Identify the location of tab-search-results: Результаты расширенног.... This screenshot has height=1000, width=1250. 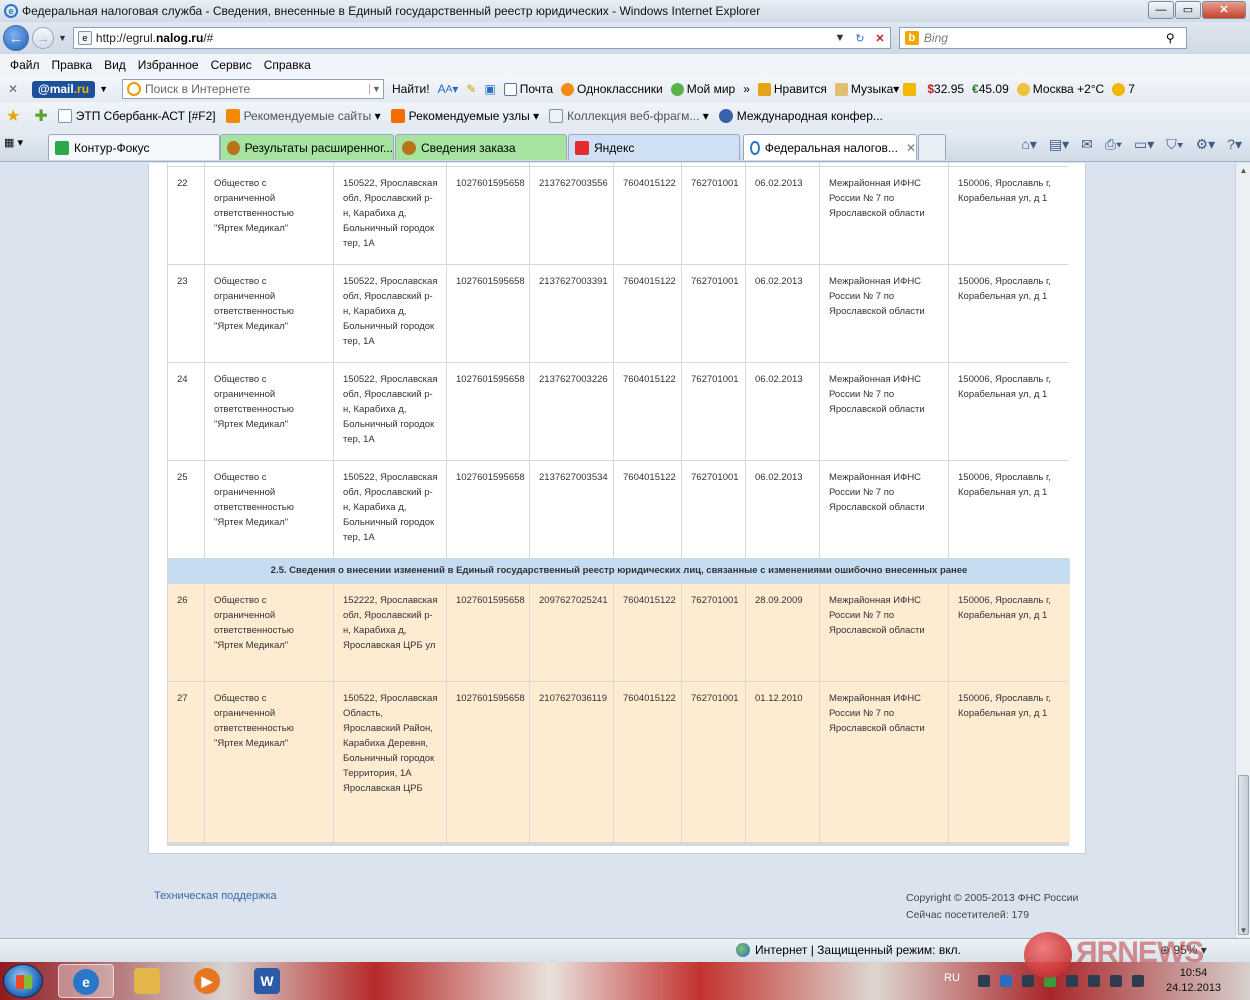
(307, 147).